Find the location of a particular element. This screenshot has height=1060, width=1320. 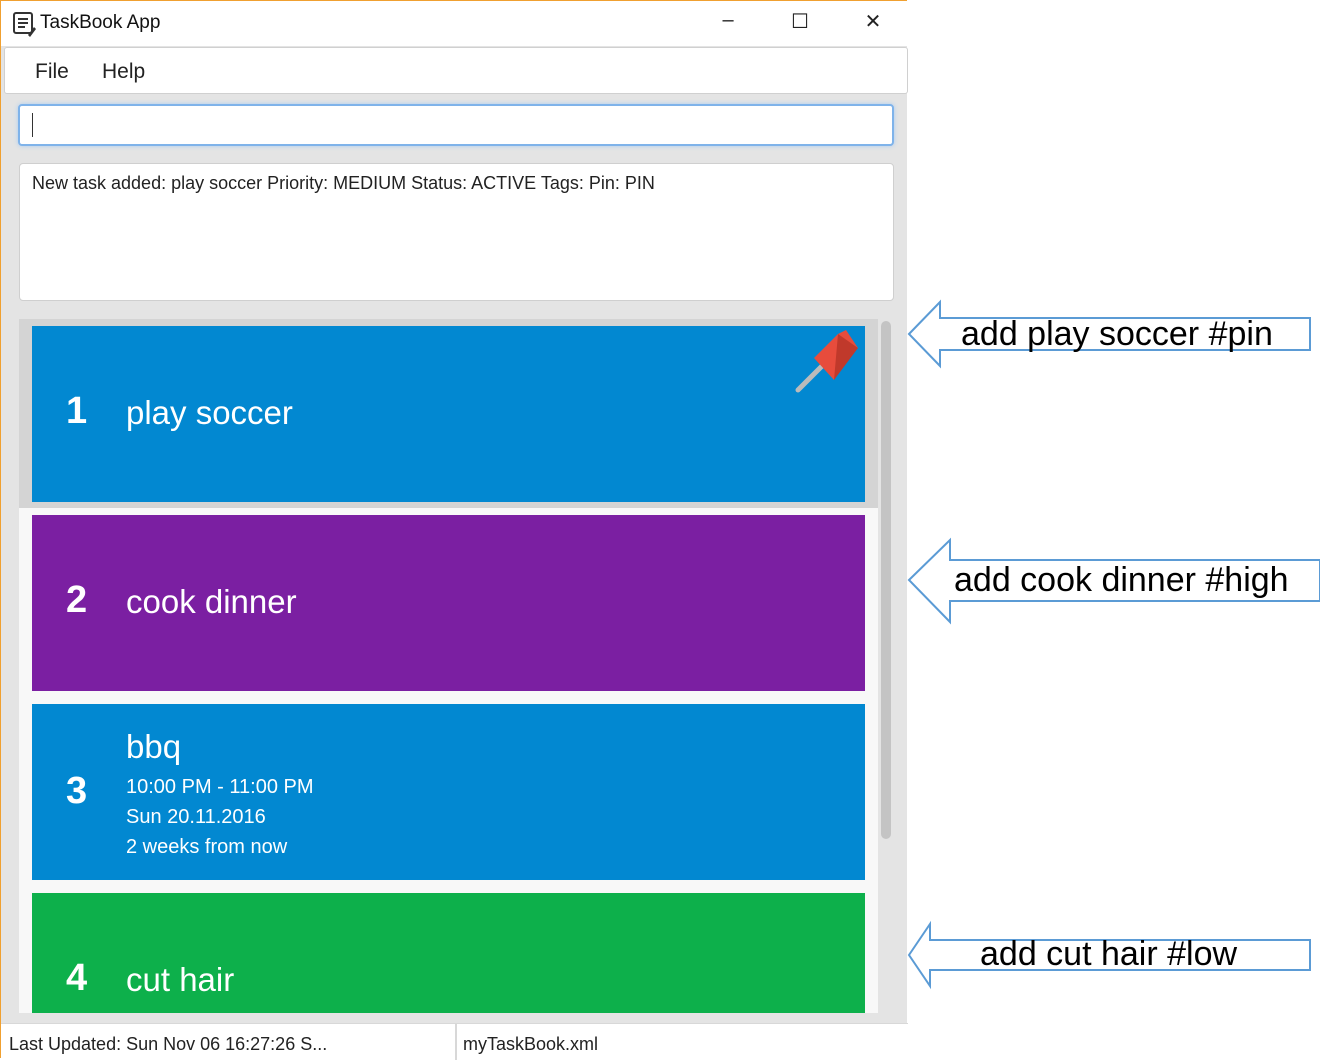

text-caret is located at coordinates (32, 125).